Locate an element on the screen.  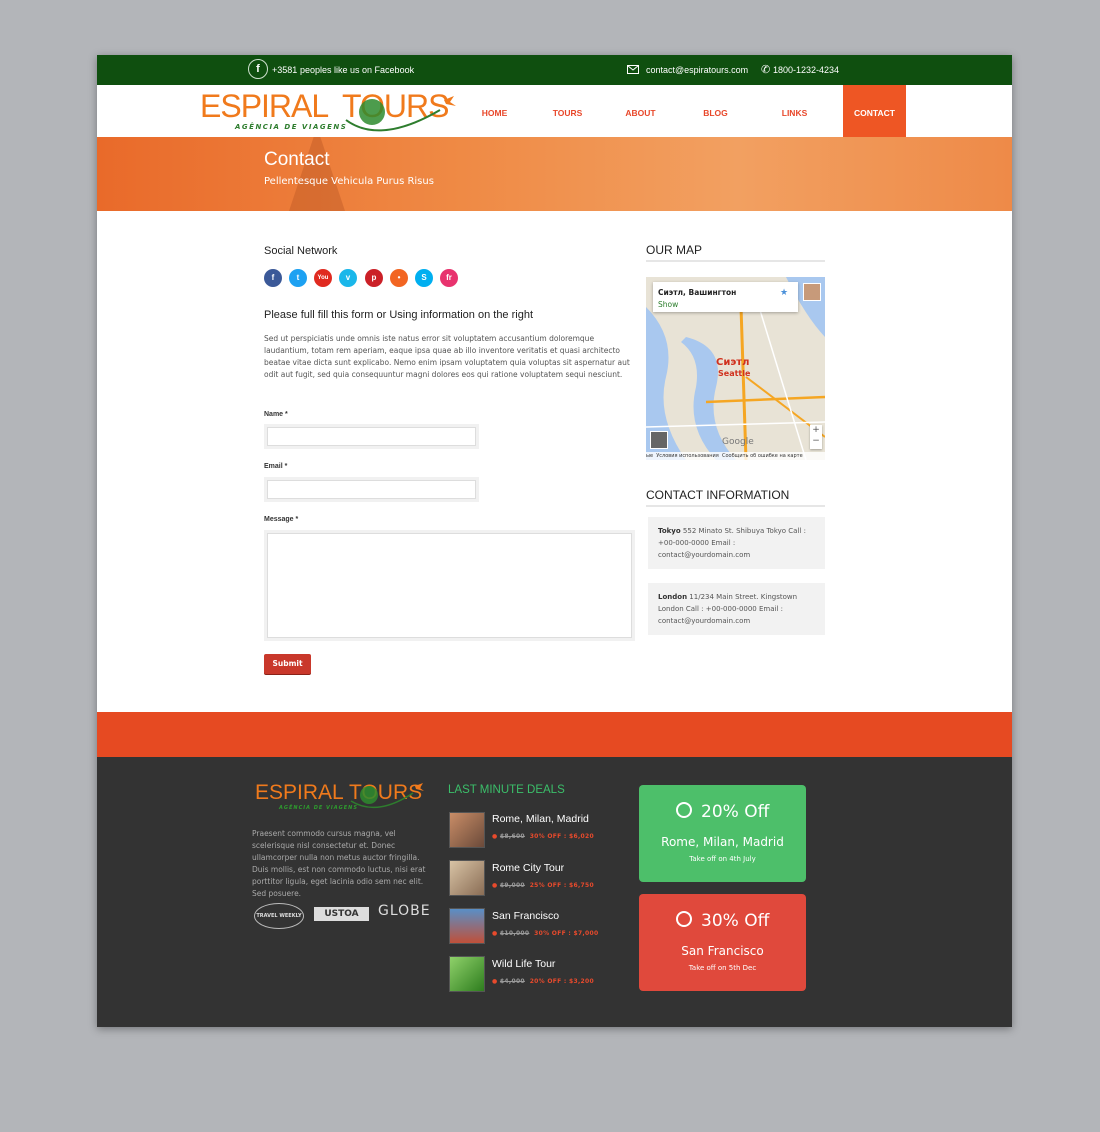
deal-thumb-rome-city is located at coordinates (467, 878).